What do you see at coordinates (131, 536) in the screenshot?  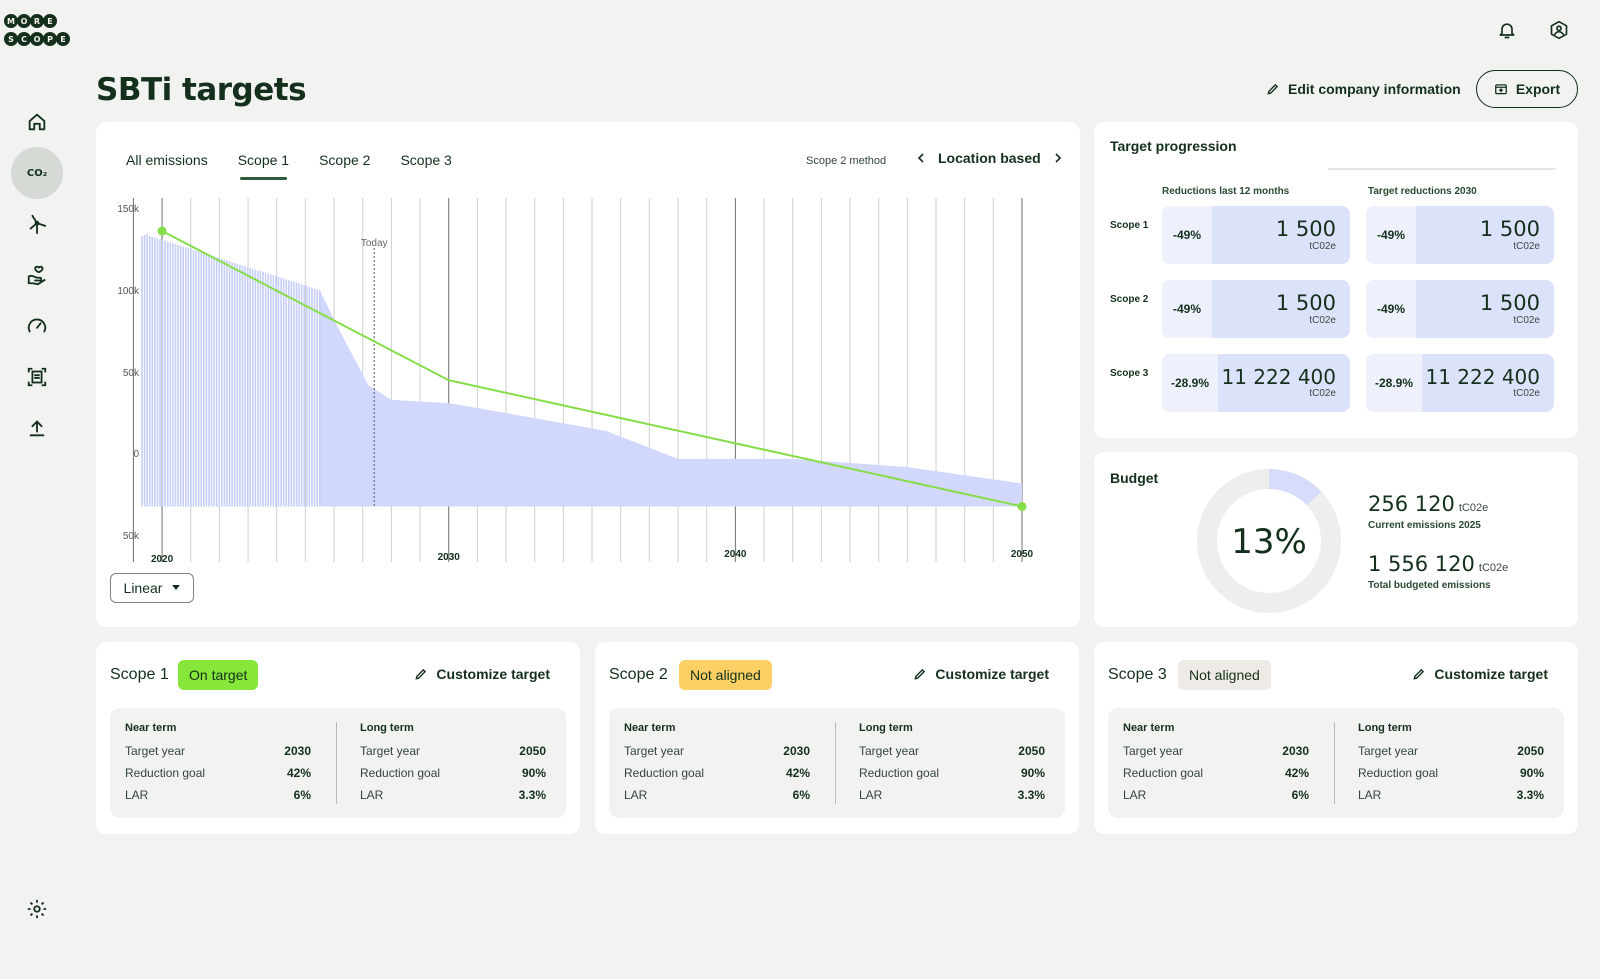 I see `y-tick-label: 50k` at bounding box center [131, 536].